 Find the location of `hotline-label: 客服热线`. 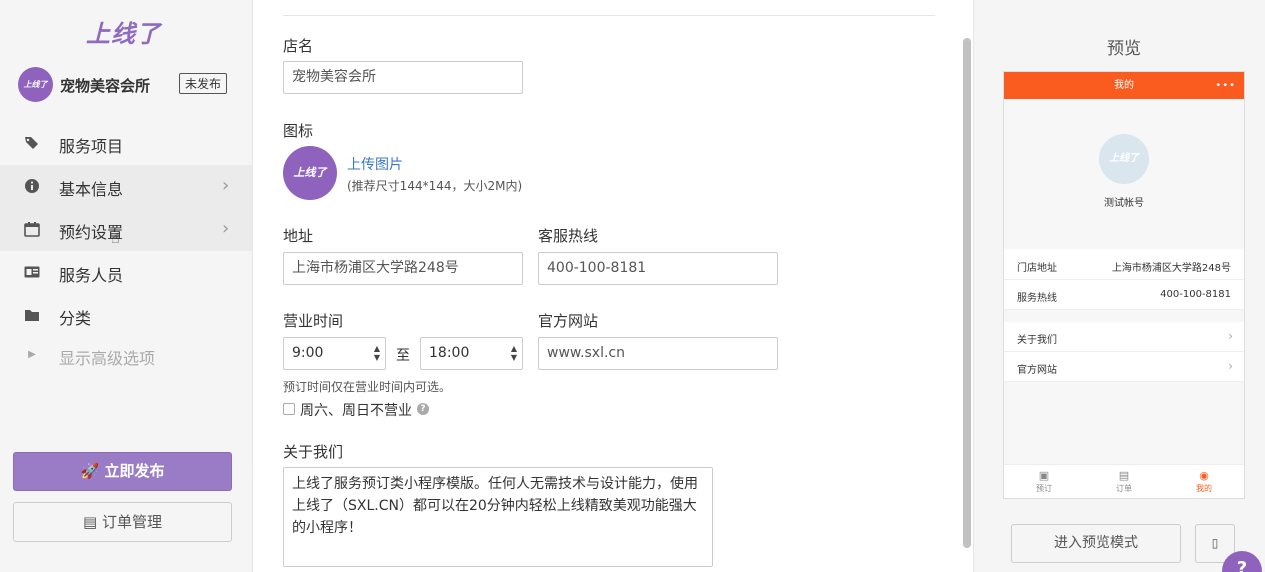

hotline-label: 客服热线 is located at coordinates (568, 236).